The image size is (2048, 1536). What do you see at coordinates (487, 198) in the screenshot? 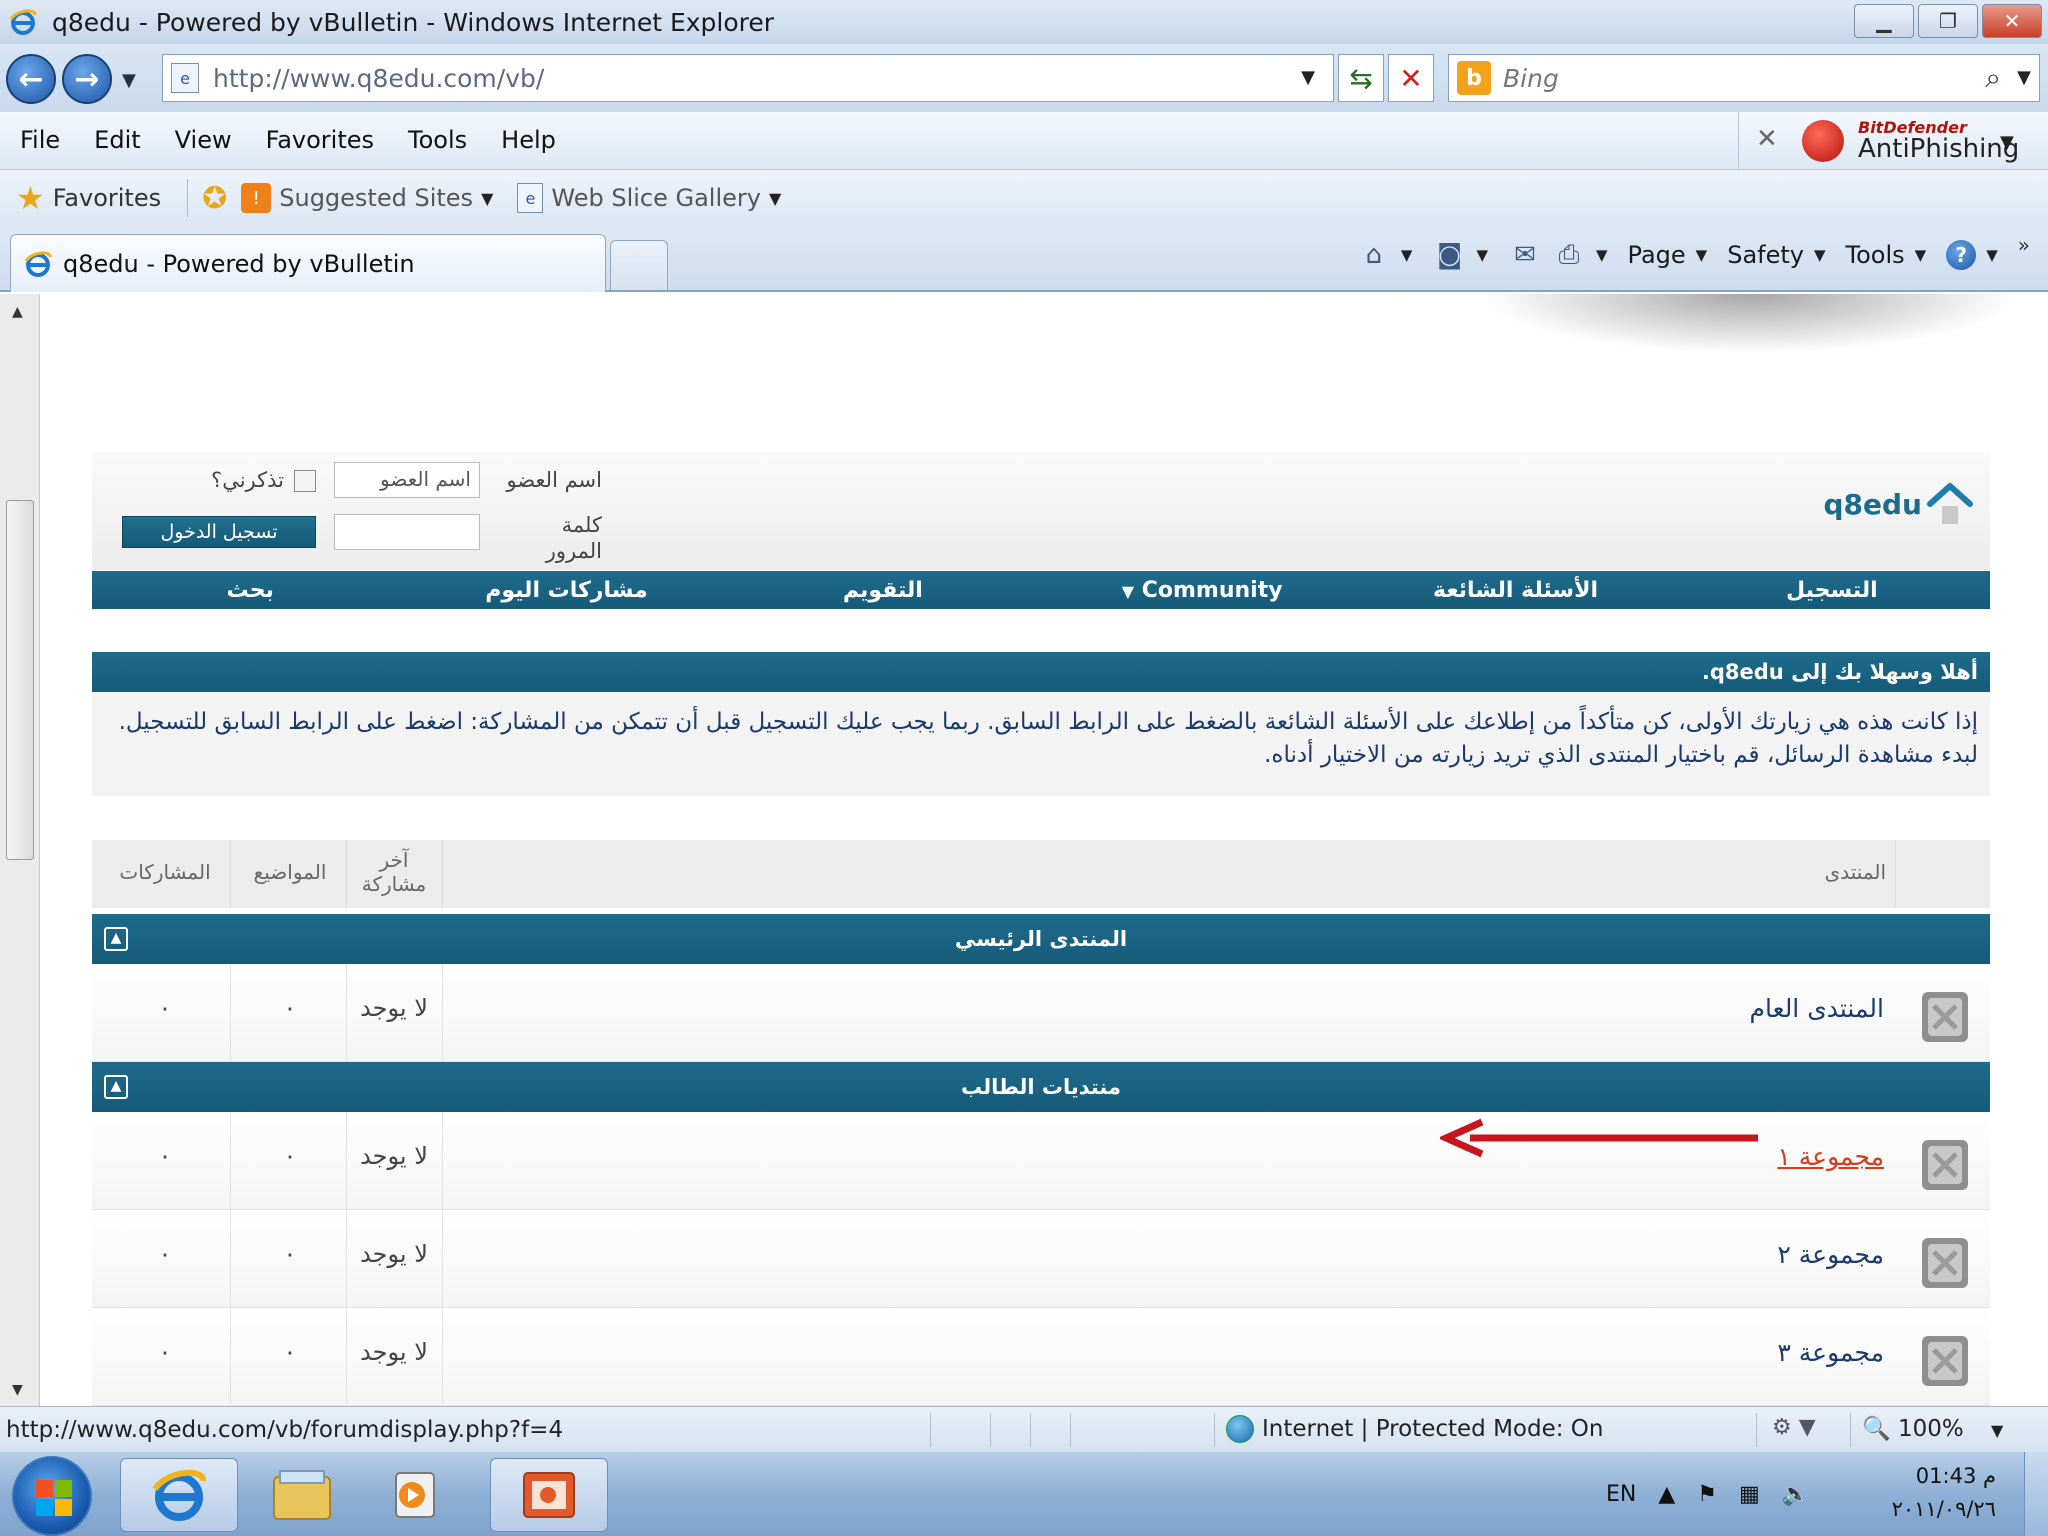
I see `suggested-sites-dropdown-icon: ▼` at bounding box center [487, 198].